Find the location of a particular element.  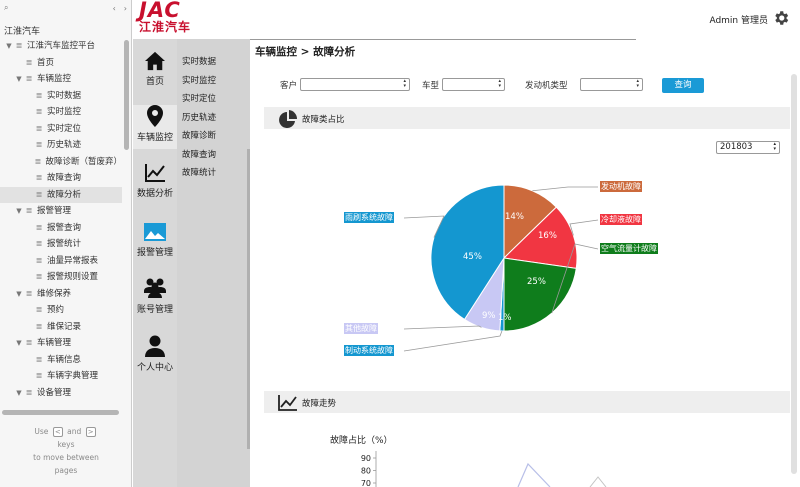

outline-item-label: 实时数据 is located at coordinates (64, 95).